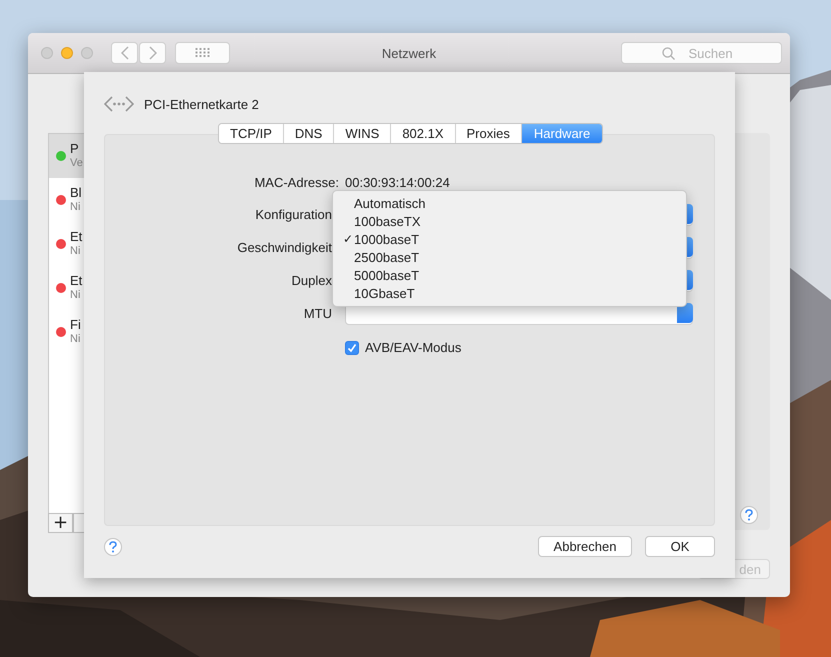  Describe the element at coordinates (317, 314) in the screenshot. I see `field-label: MTU` at that location.